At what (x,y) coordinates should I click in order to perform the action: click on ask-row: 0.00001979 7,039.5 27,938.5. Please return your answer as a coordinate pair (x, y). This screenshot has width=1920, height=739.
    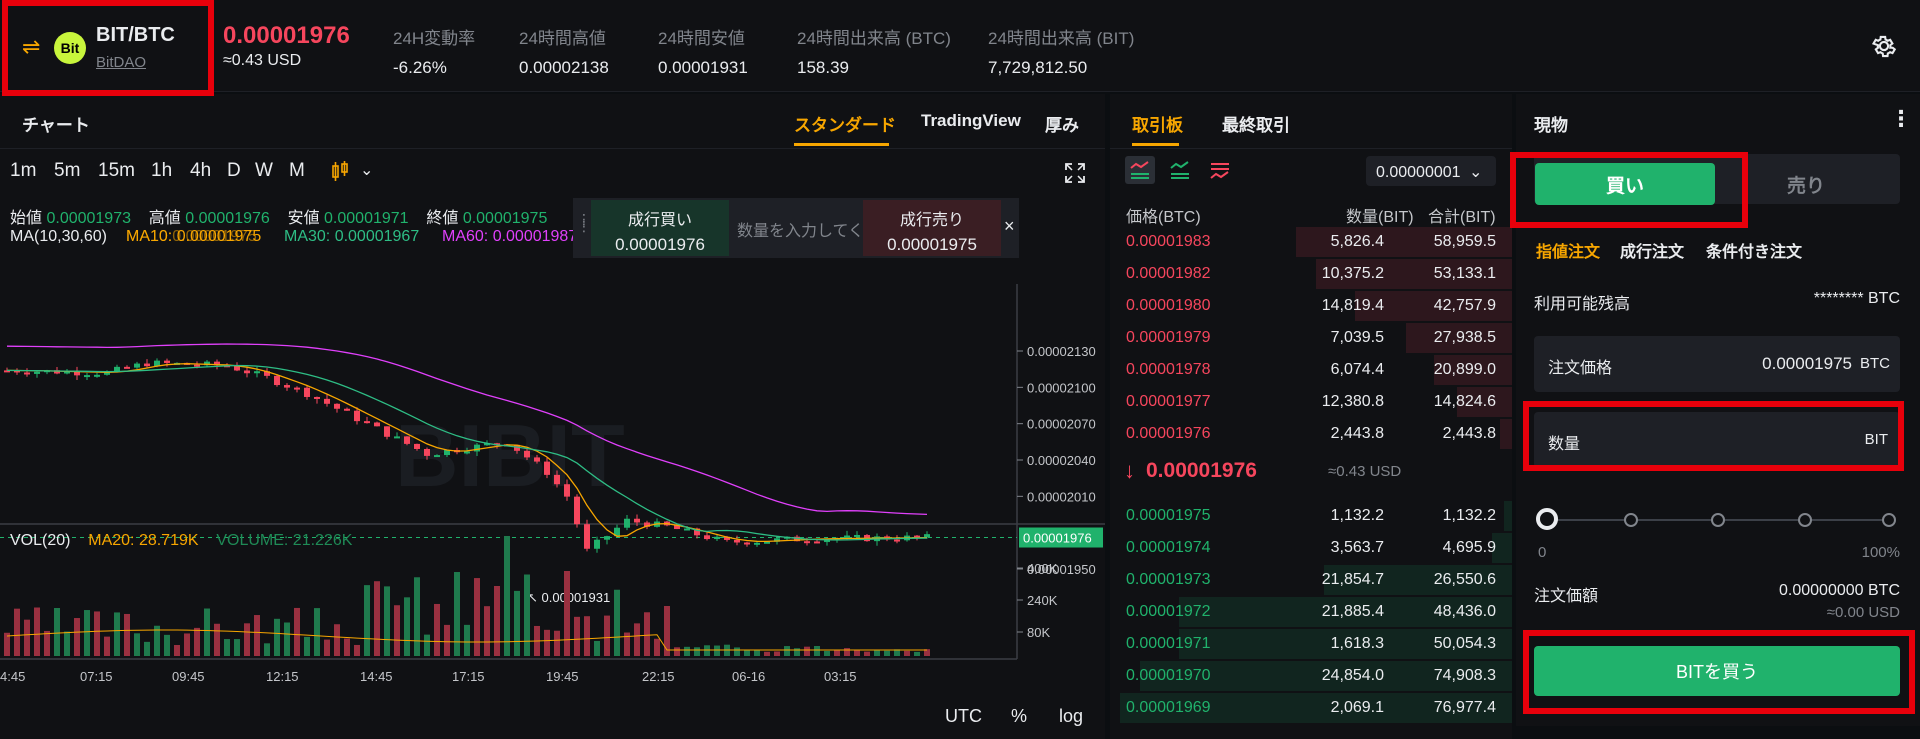
    Looking at the image, I should click on (1311, 338).